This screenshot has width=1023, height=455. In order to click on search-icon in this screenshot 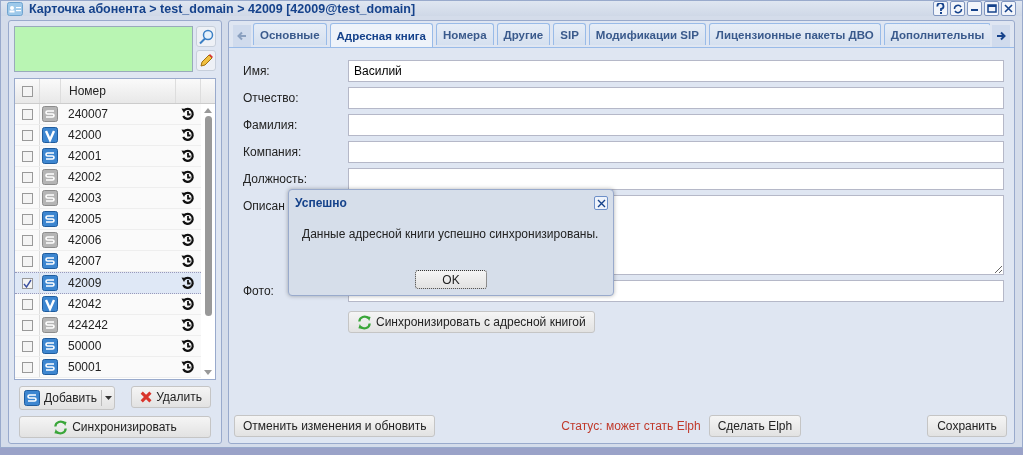, I will do `click(206, 36)`.